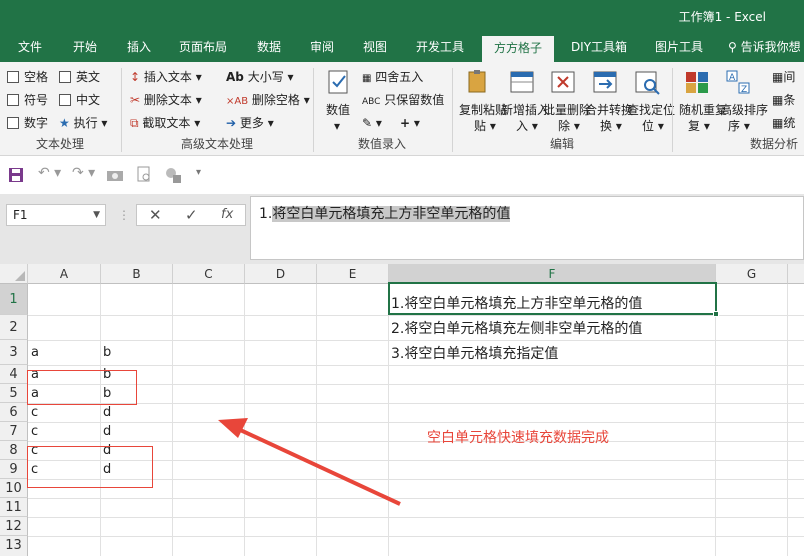 This screenshot has width=804, height=556. I want to click on col-header-f: F, so click(552, 274).